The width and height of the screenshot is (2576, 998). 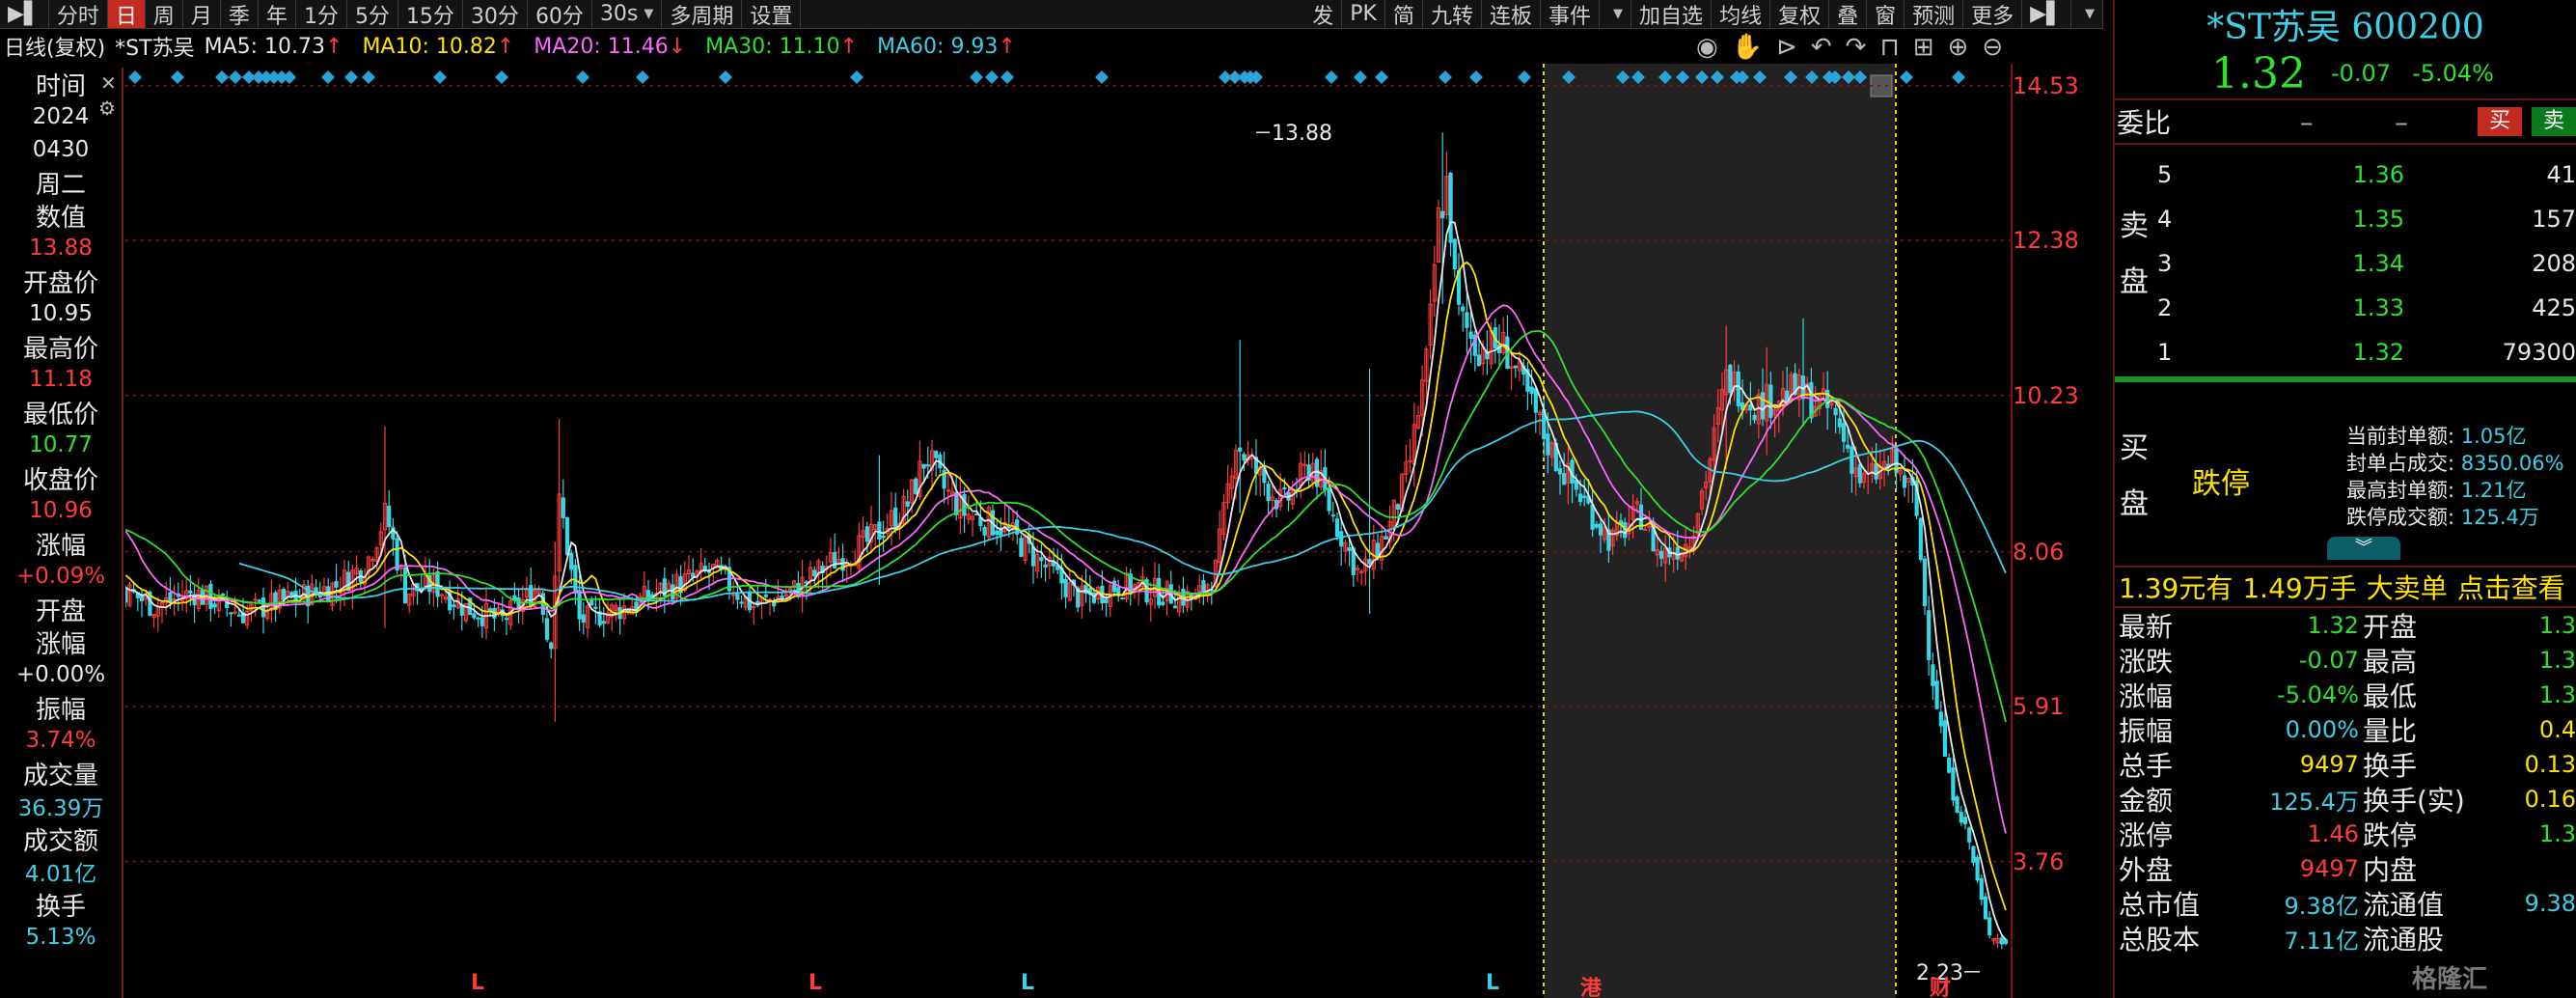 I want to click on seconds-select: 30s ▼, so click(x=628, y=14).